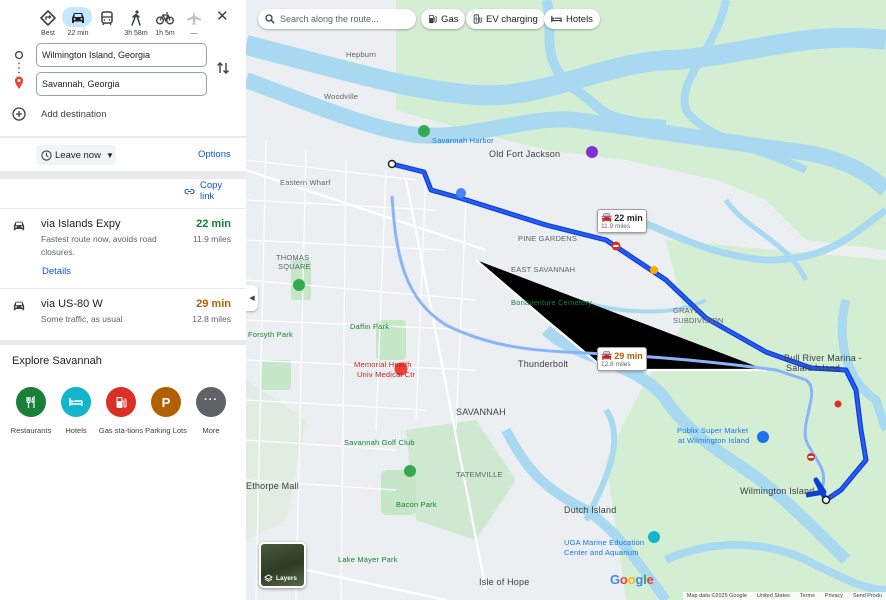 The height and width of the screenshot is (600, 886). Describe the element at coordinates (622, 359) in the screenshot. I see `route-callout: 🚘 29 min 12.8 miles` at that location.